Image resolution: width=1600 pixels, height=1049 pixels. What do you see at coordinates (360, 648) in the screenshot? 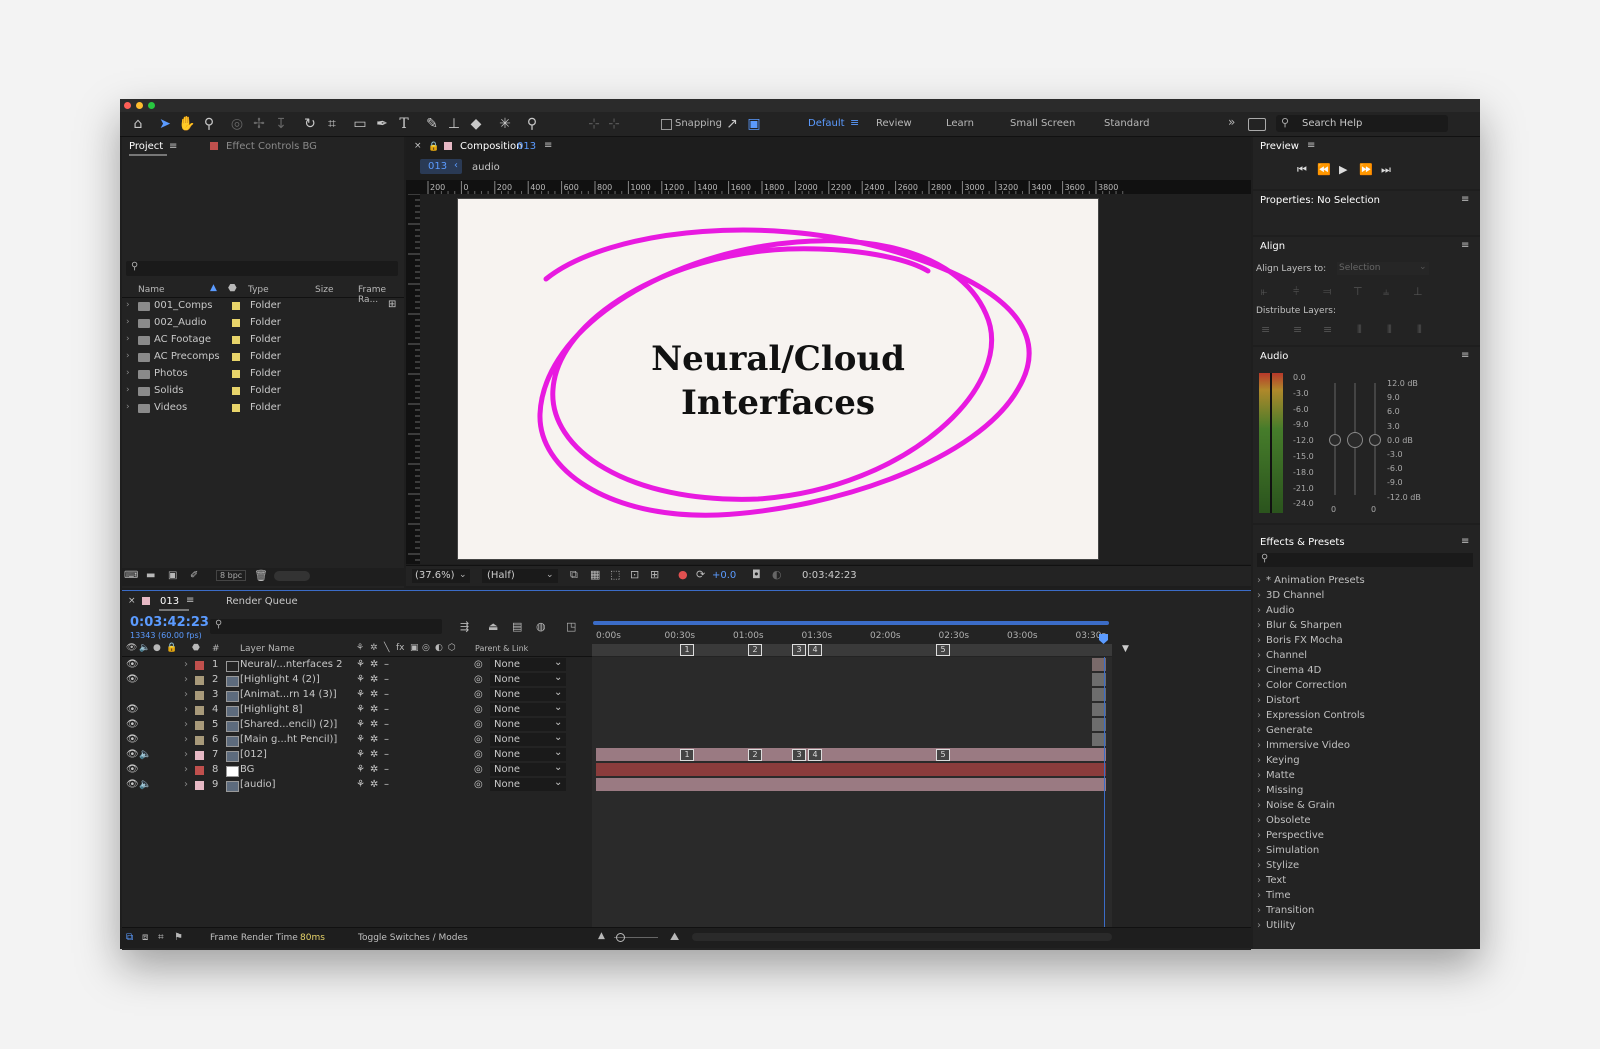
I see `shy-switch-icon: ⚘` at bounding box center [360, 648].